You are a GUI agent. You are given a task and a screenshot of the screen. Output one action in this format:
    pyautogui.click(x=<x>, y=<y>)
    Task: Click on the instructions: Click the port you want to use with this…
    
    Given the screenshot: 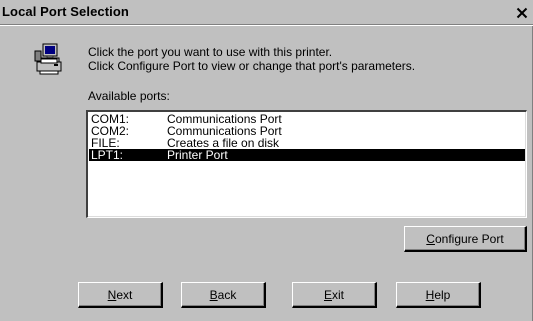 What is the action you would take?
    pyautogui.click(x=251, y=59)
    